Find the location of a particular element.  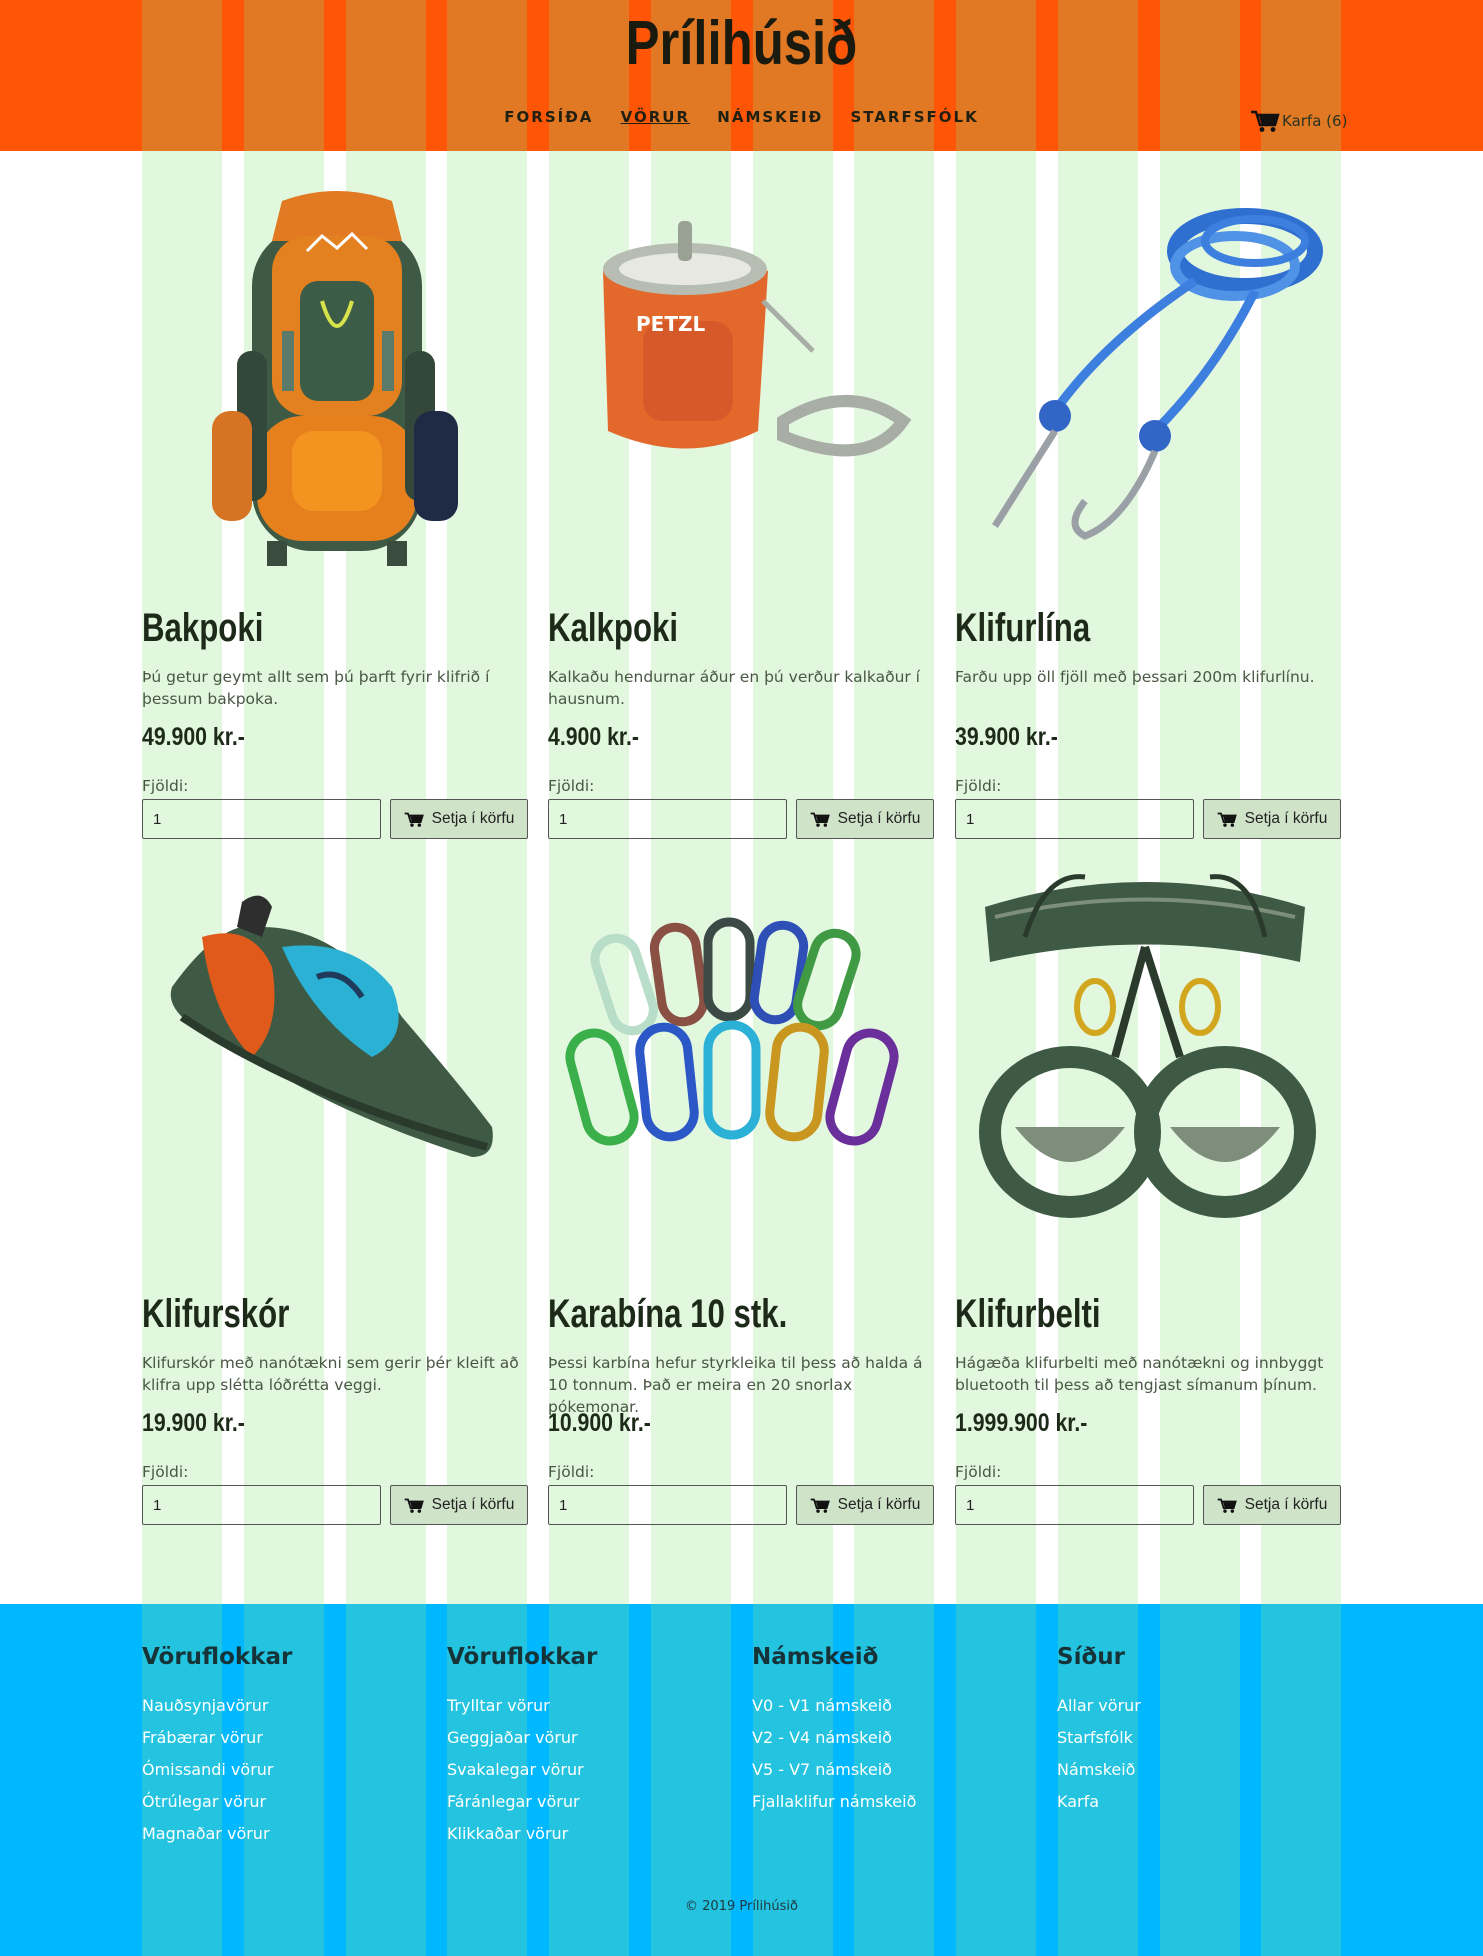

product-image-backpack is located at coordinates (335, 381).